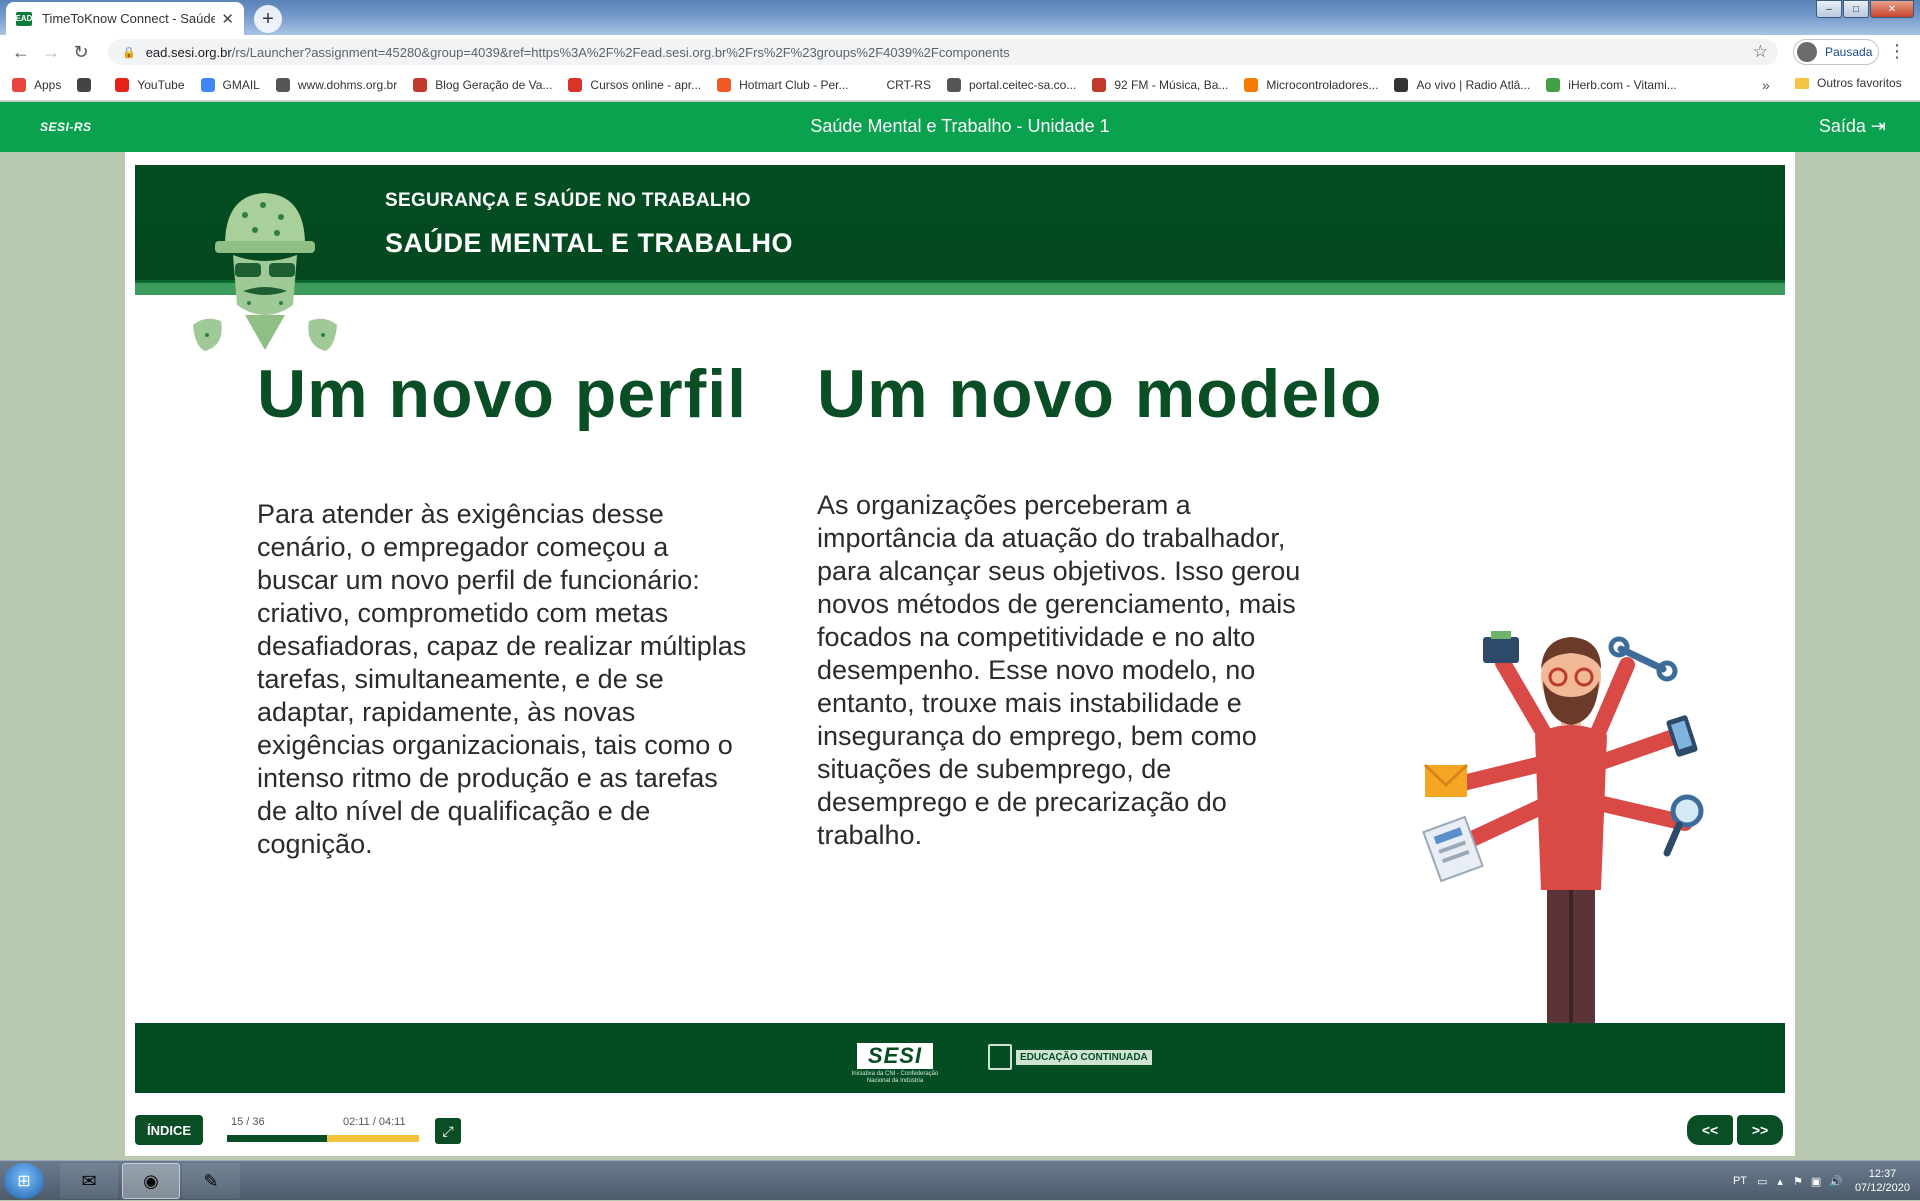 The height and width of the screenshot is (1201, 1920). Describe the element at coordinates (248, 1122) in the screenshot. I see `page-counter: 15 / 36` at that location.